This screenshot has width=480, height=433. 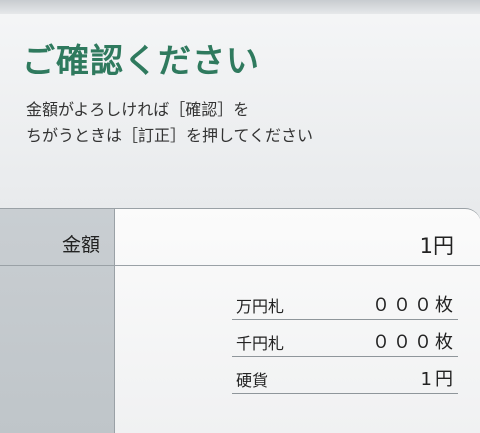 I want to click on breakdown-row-1000-yen: 千円札 ０００枚, so click(x=345, y=341).